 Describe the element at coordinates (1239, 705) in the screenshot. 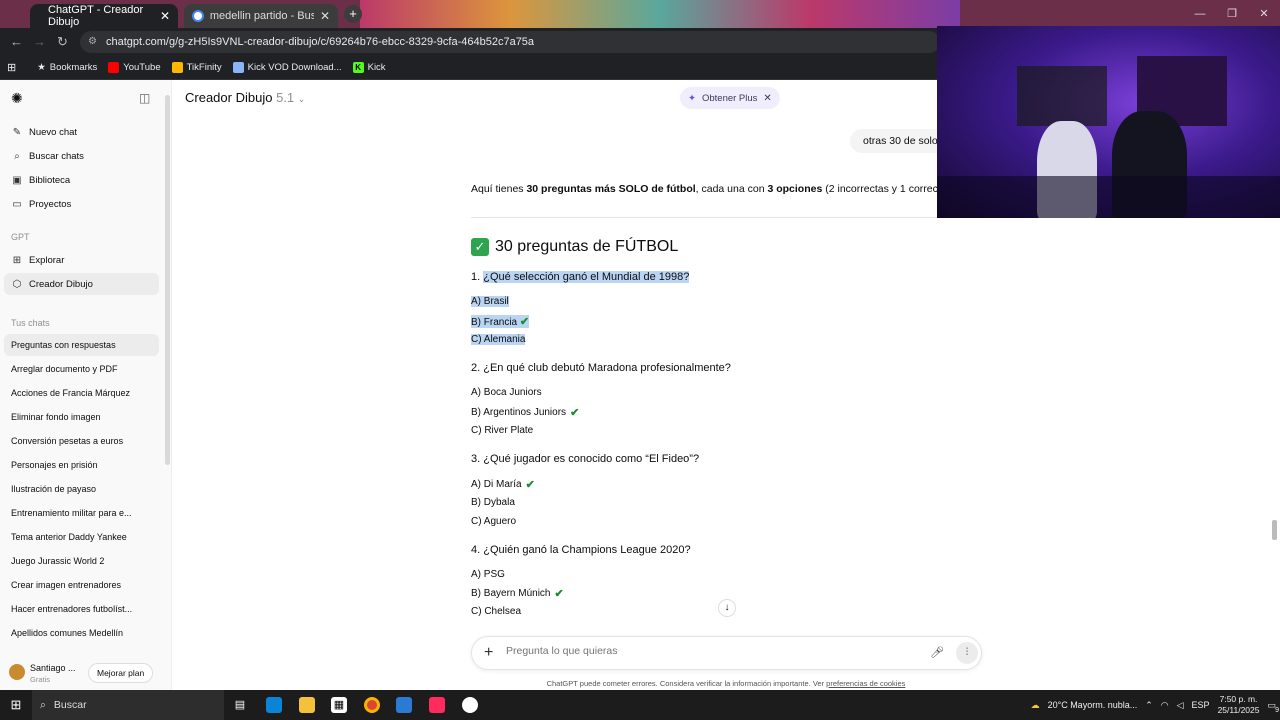

I see `clock: 7:50 p. m. 25/11/2025` at that location.